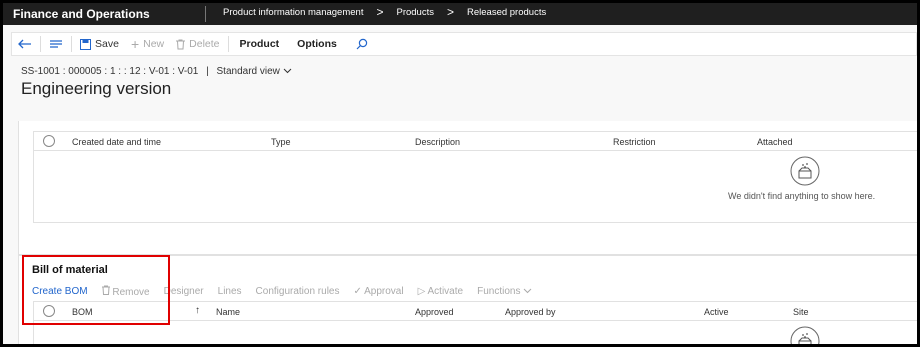 Image resolution: width=920 pixels, height=347 pixels. Describe the element at coordinates (293, 12) in the screenshot. I see `breadcrumb-item-pim: Product information management` at that location.